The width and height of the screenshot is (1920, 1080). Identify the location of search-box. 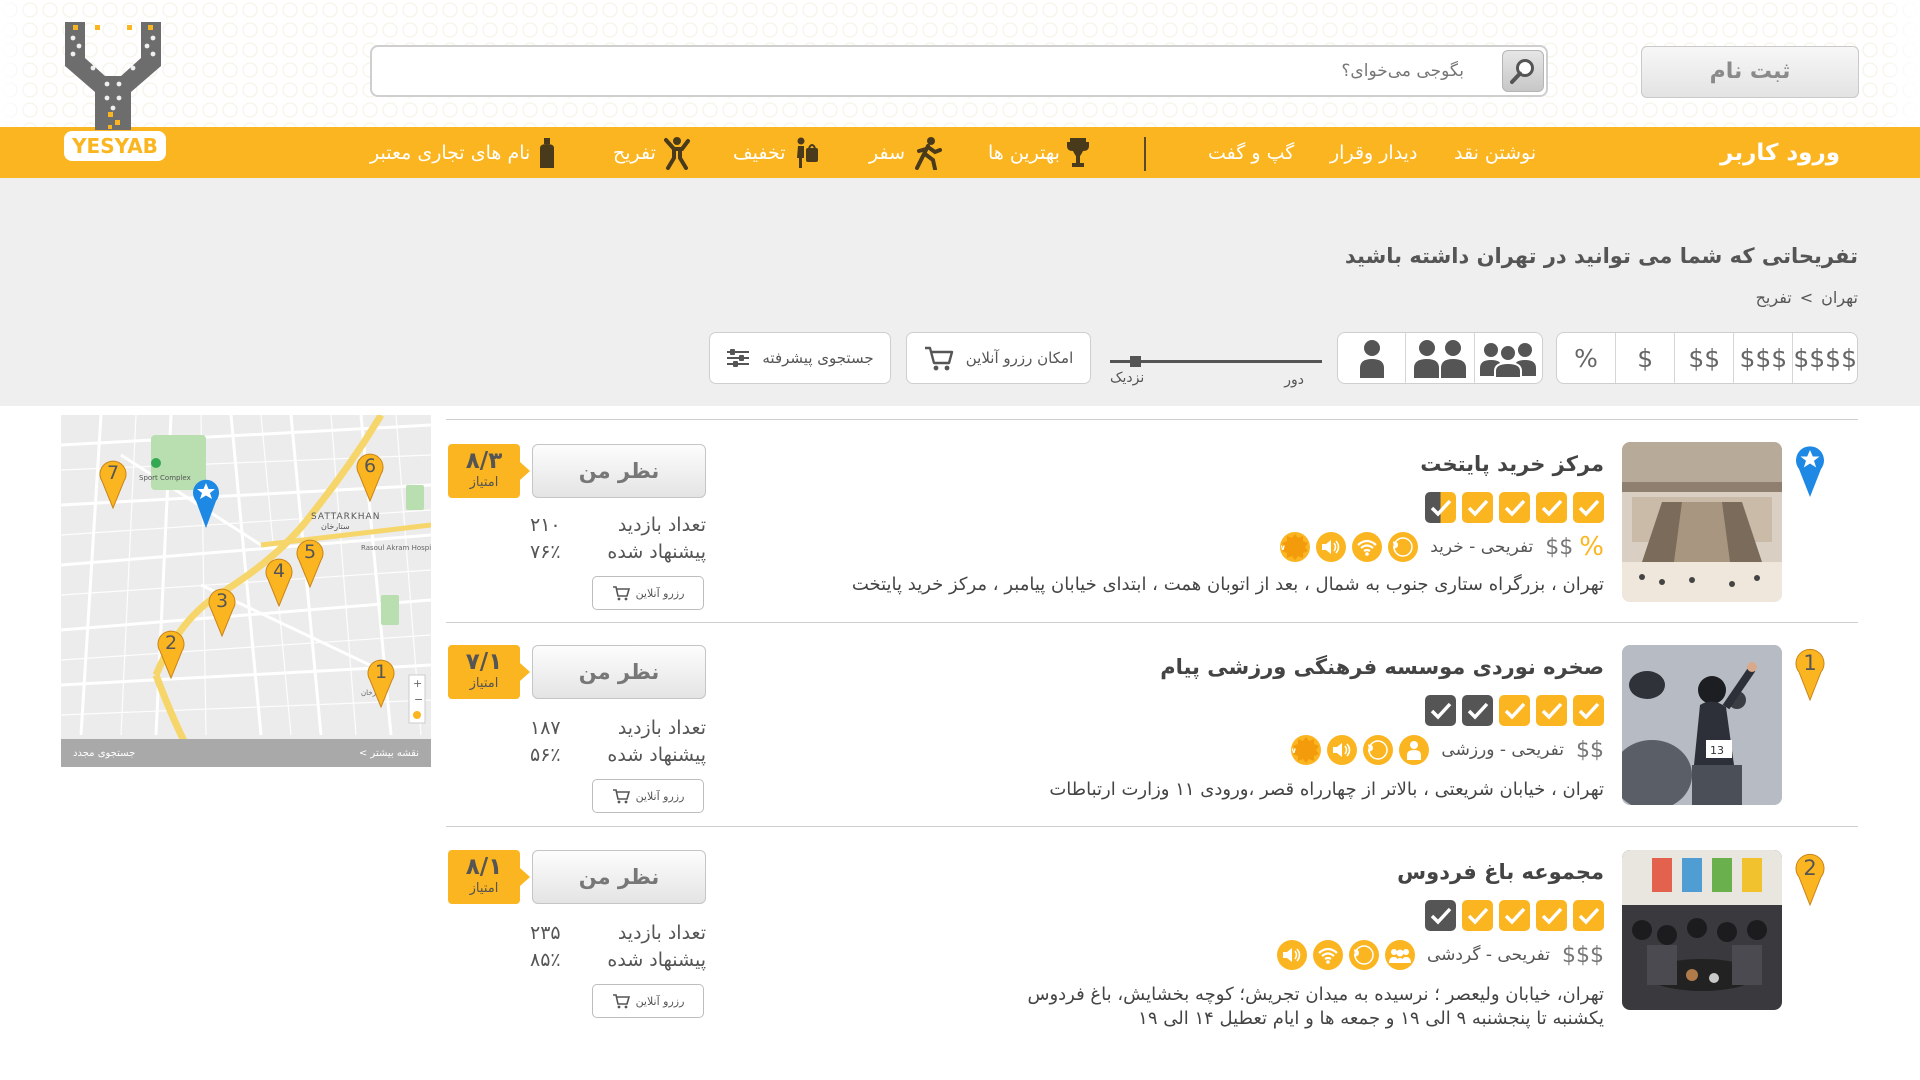
(959, 71).